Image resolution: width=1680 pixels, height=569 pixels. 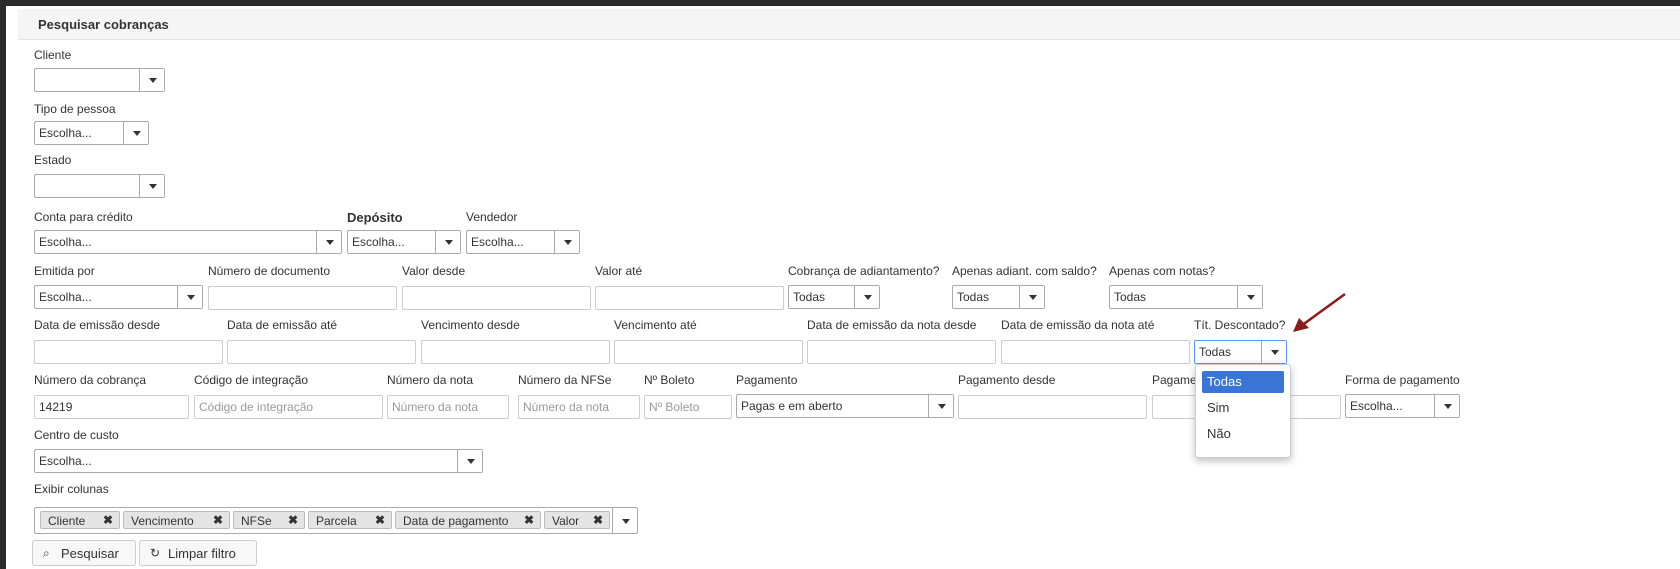 I want to click on column-tag: Valor ✖, so click(x=577, y=520).